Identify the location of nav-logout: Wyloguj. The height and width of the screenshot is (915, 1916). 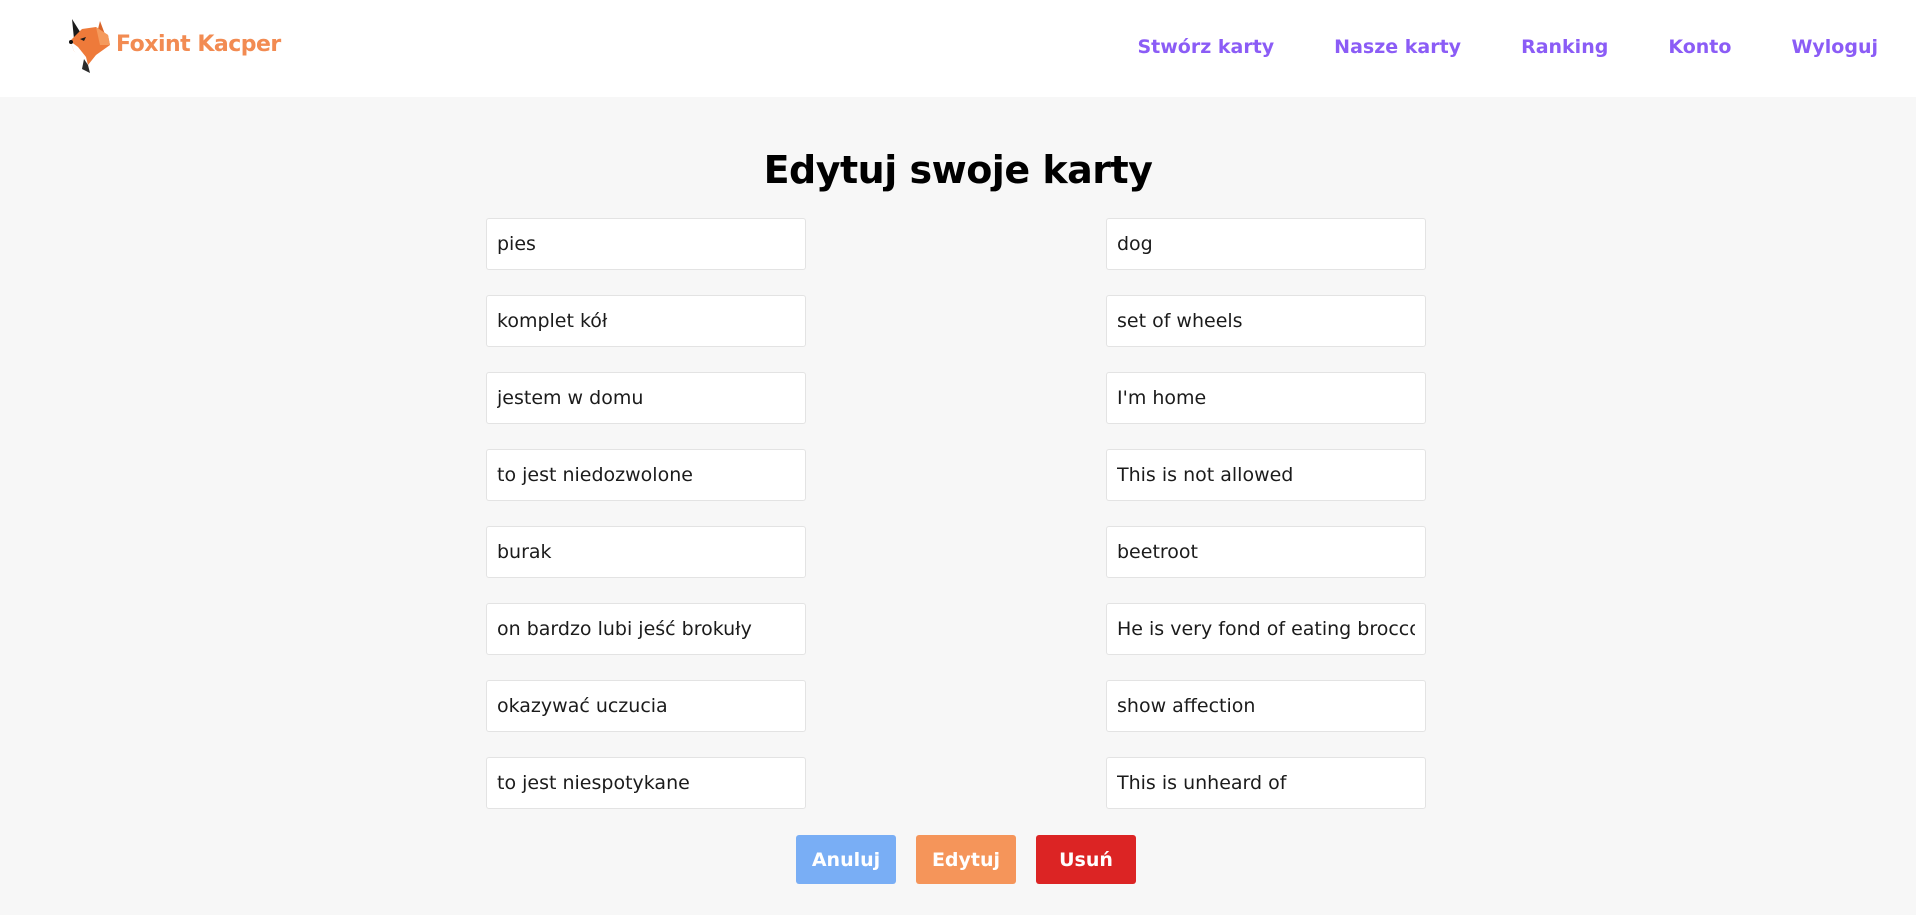
(1834, 47).